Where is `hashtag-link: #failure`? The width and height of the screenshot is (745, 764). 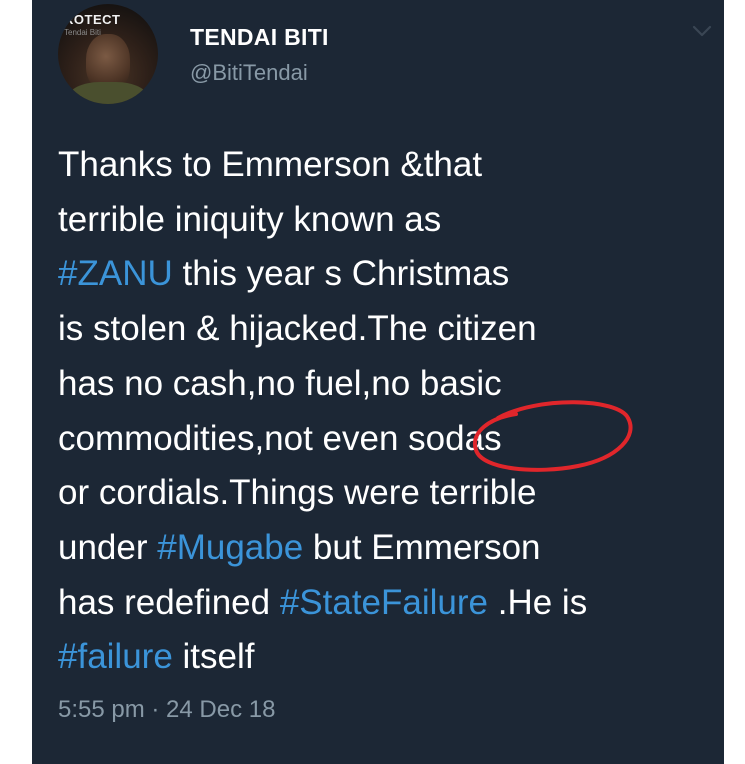 hashtag-link: #failure is located at coordinates (115, 656).